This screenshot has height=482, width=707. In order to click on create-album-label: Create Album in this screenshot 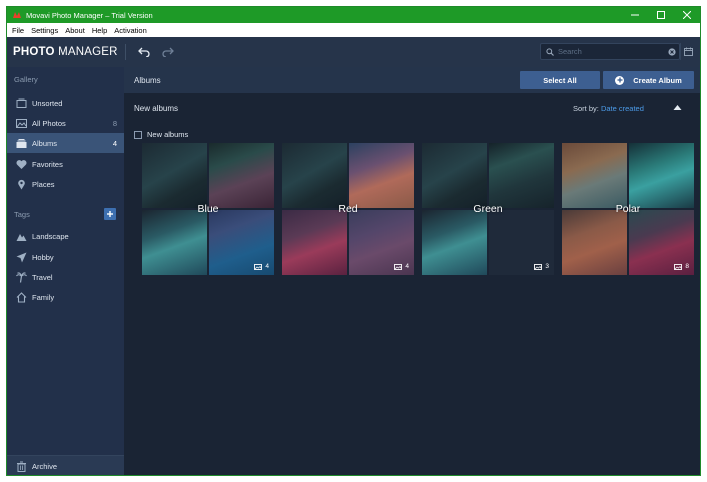, I will do `click(657, 80)`.